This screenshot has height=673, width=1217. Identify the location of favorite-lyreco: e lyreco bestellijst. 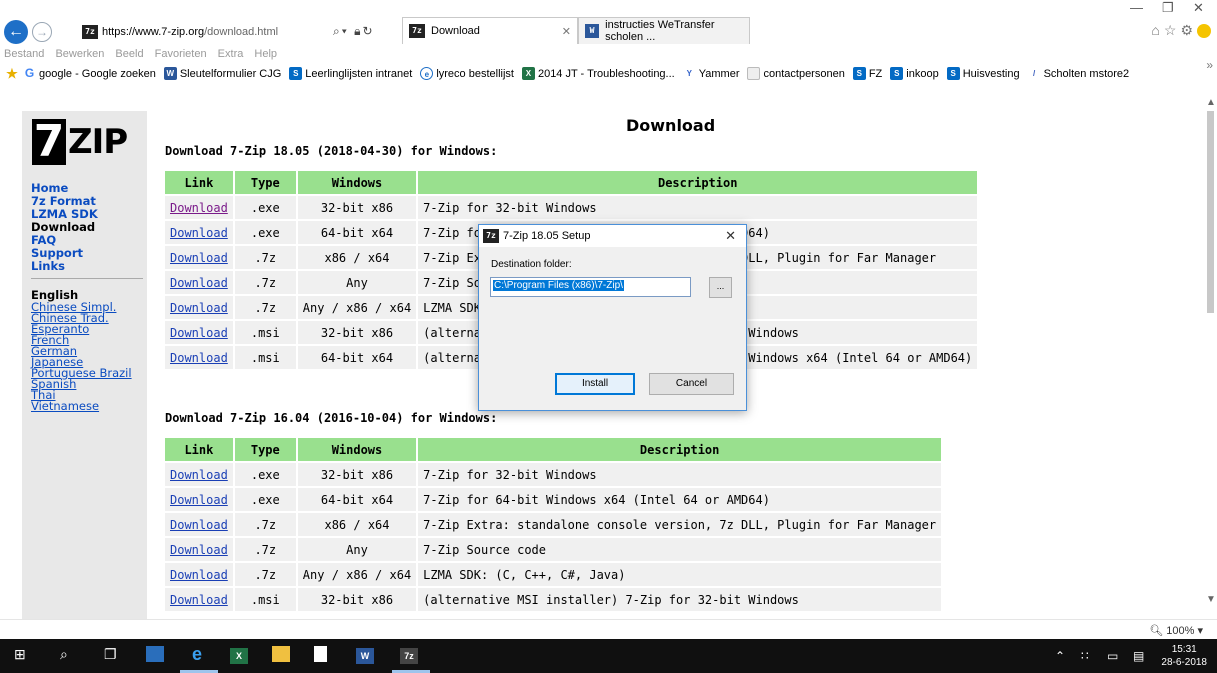
(467, 73).